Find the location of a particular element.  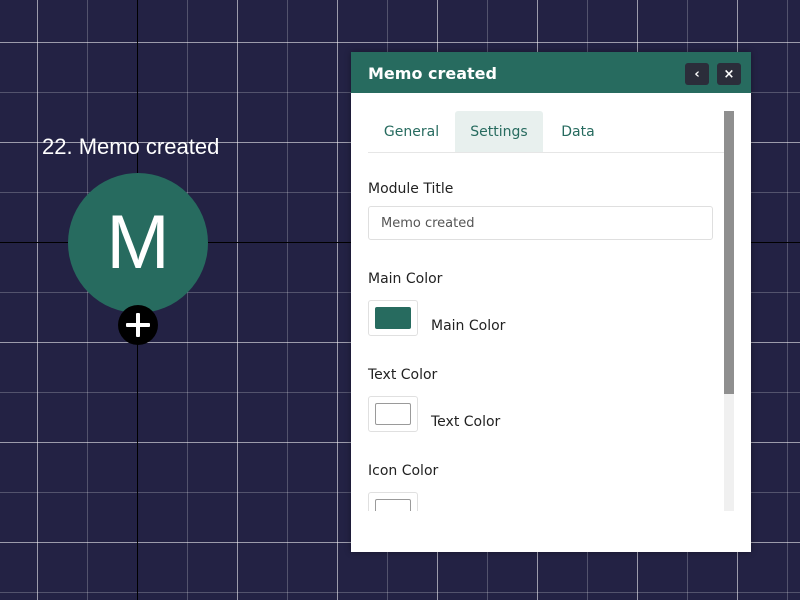

text-color-swatch is located at coordinates (393, 414).